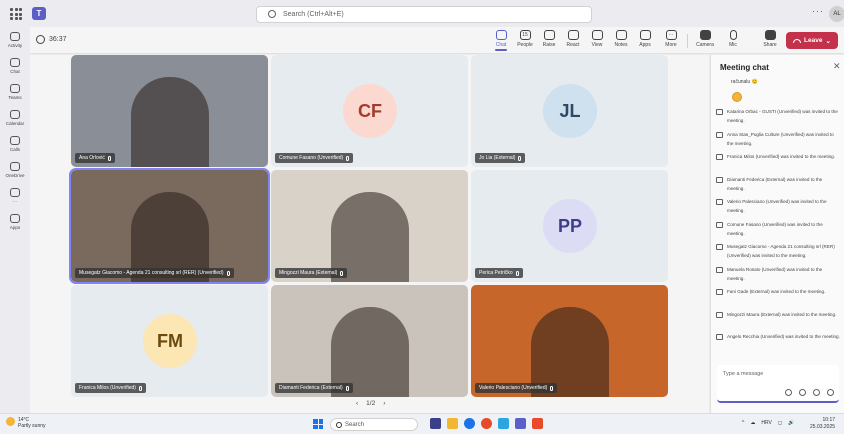  What do you see at coordinates (770, 45) in the screenshot?
I see `share-label: Share` at bounding box center [770, 45].